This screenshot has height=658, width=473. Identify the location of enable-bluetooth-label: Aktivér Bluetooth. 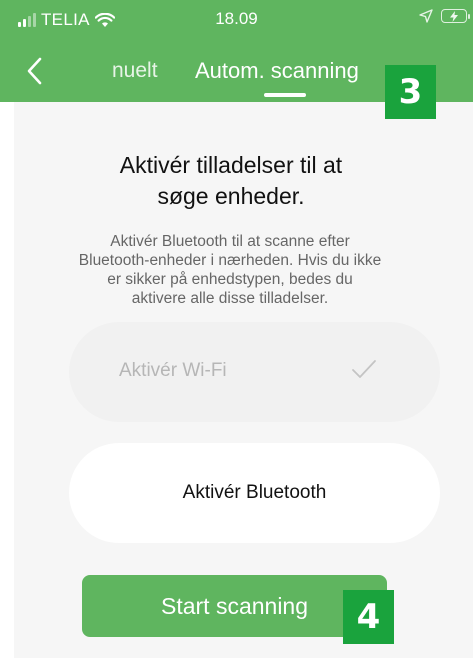
(254, 492).